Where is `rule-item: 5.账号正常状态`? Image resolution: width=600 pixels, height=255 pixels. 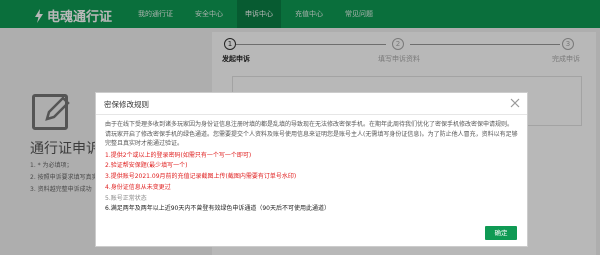
rule-item: 5.账号正常状态 is located at coordinates (126, 198).